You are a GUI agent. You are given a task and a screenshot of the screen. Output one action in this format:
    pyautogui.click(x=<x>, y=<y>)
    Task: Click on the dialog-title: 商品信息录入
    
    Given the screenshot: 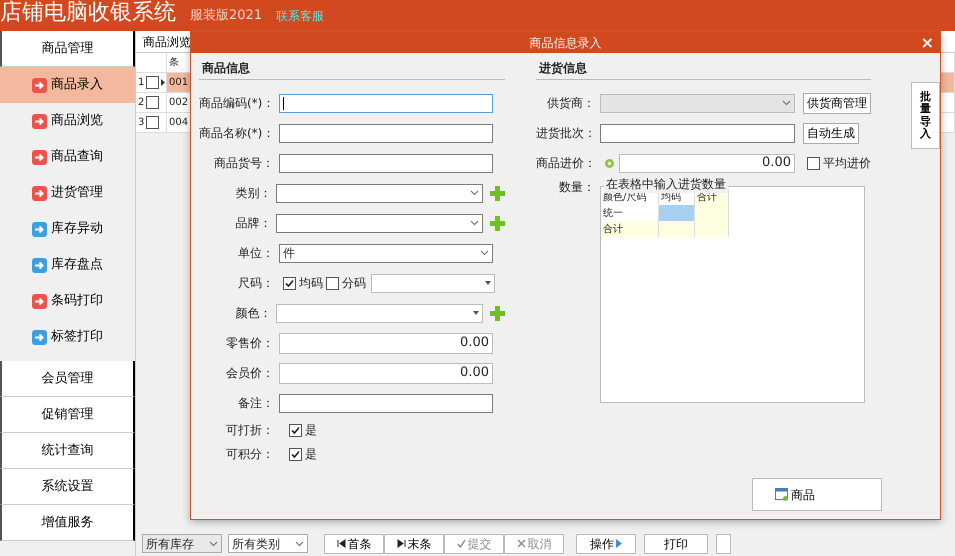 What is the action you would take?
    pyautogui.click(x=566, y=43)
    